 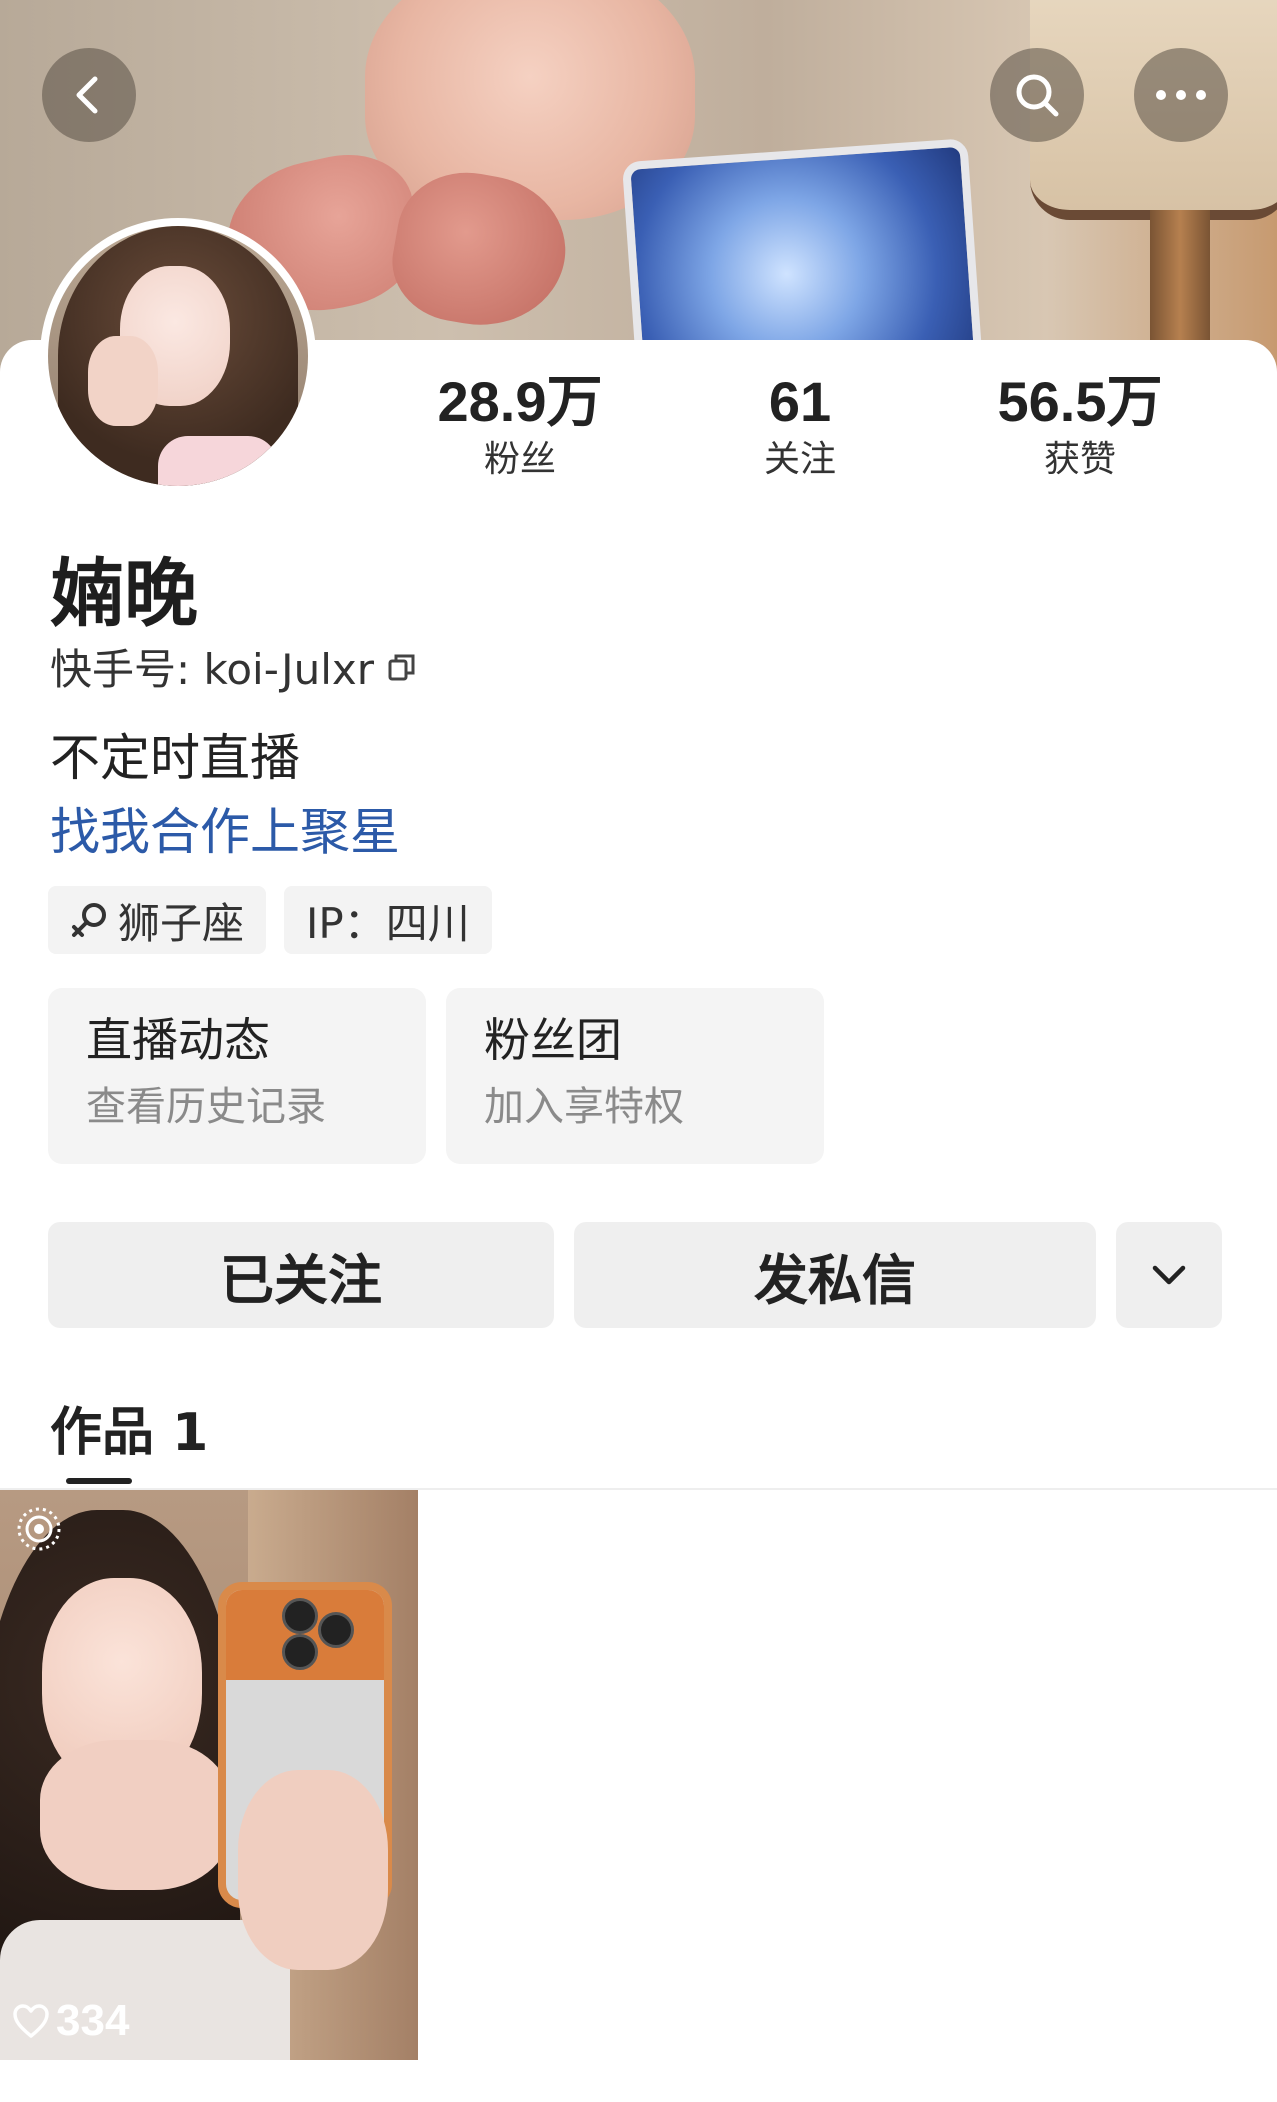 I want to click on stat-likes: 56.5万 获赞, so click(x=1080, y=427).